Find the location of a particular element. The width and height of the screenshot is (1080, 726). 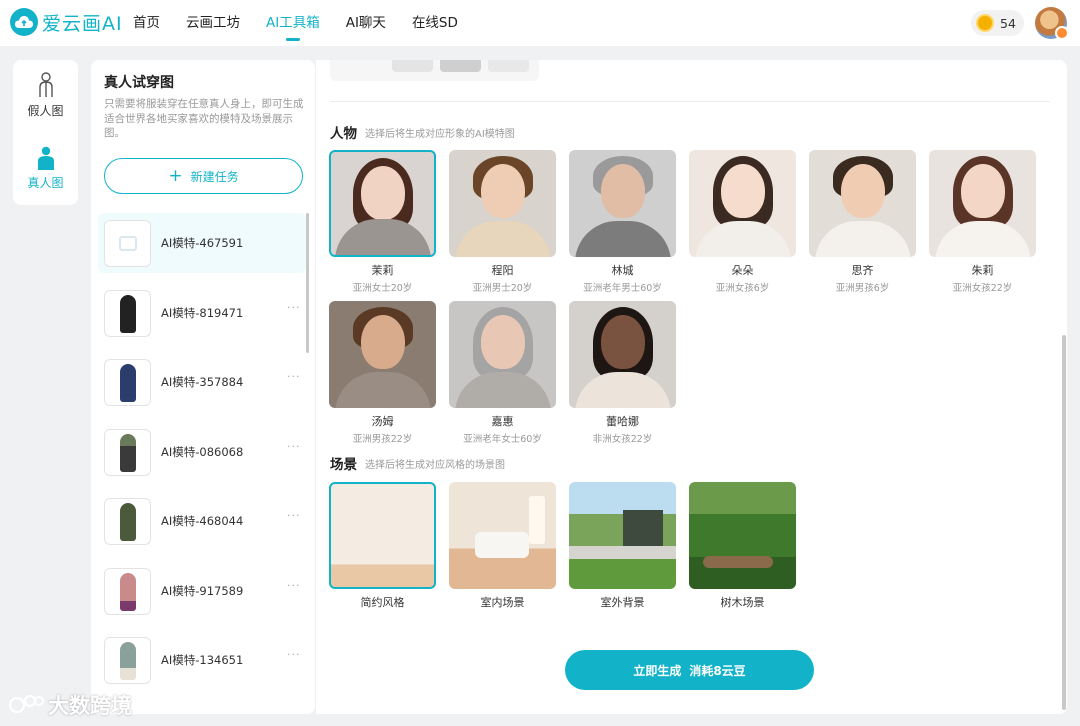

model-description: 亚洲女孩6岁 is located at coordinates (742, 288).